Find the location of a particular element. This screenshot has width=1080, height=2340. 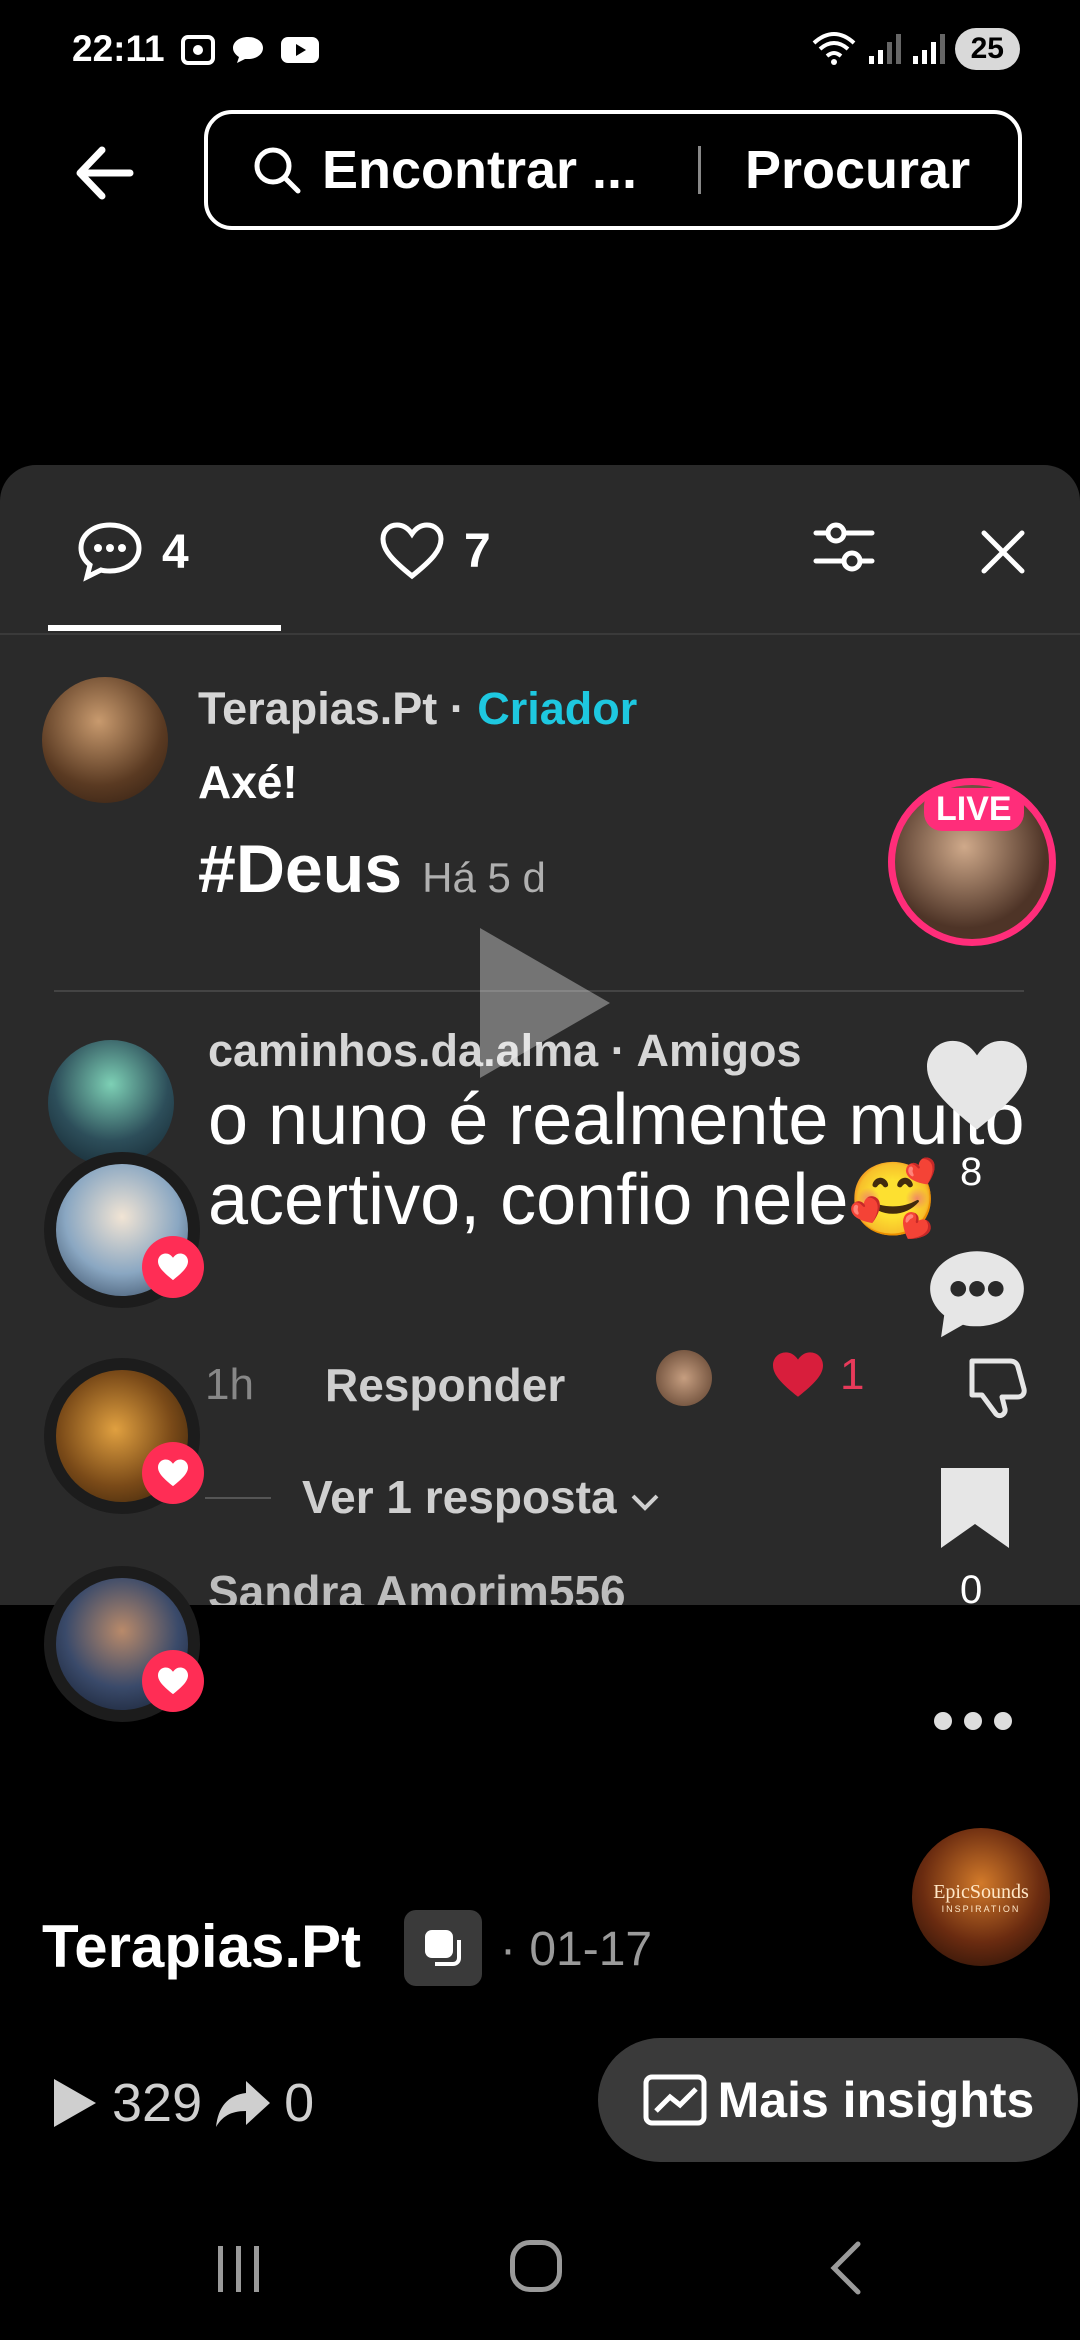

share-icon is located at coordinates (243, 2104).